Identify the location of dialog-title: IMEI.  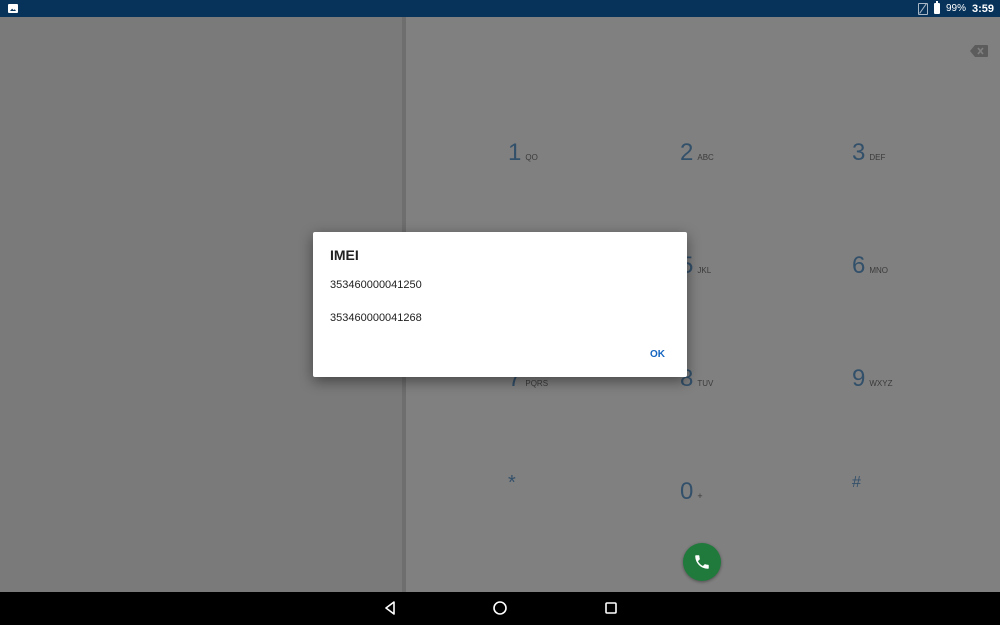
(344, 255).